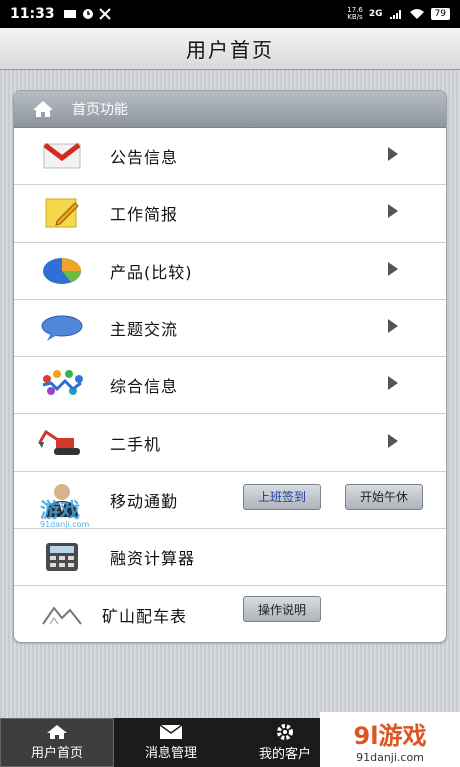 The width and height of the screenshot is (460, 767). What do you see at coordinates (285, 732) in the screenshot?
I see `gear-icon` at bounding box center [285, 732].